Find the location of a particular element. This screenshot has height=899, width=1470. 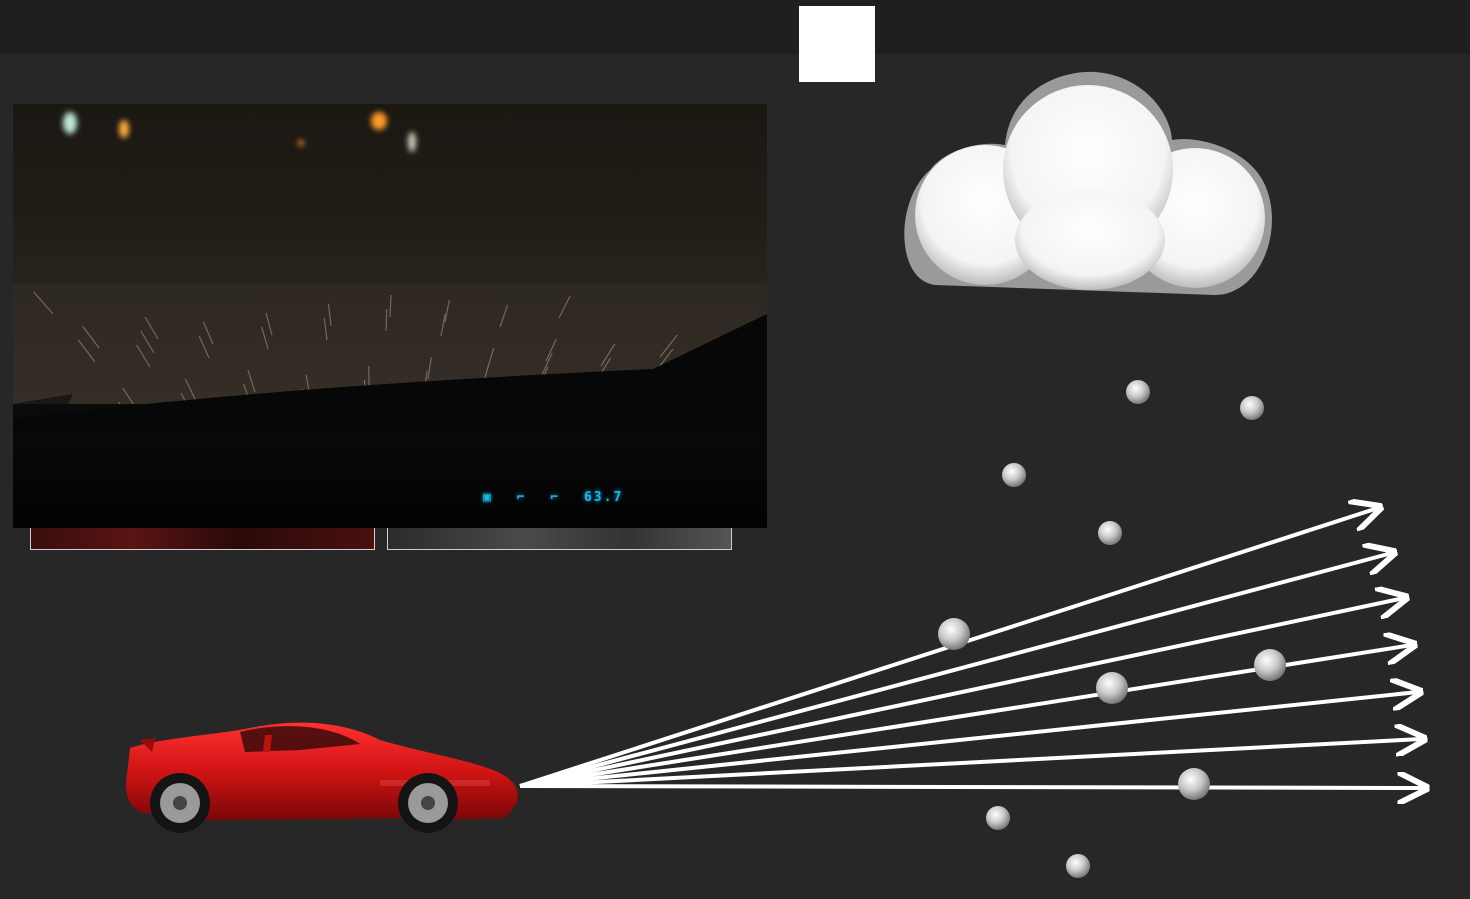

red-sports-car-icon is located at coordinates (322, 777).